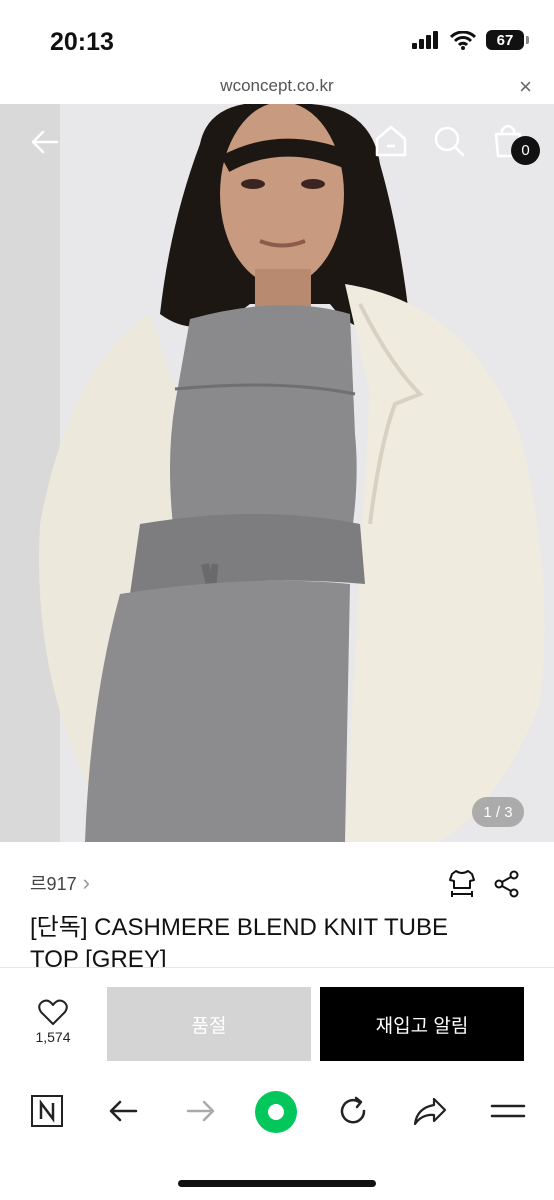 The height and width of the screenshot is (1200, 554). What do you see at coordinates (209, 1024) in the screenshot?
I see `soldout-button: 품절` at bounding box center [209, 1024].